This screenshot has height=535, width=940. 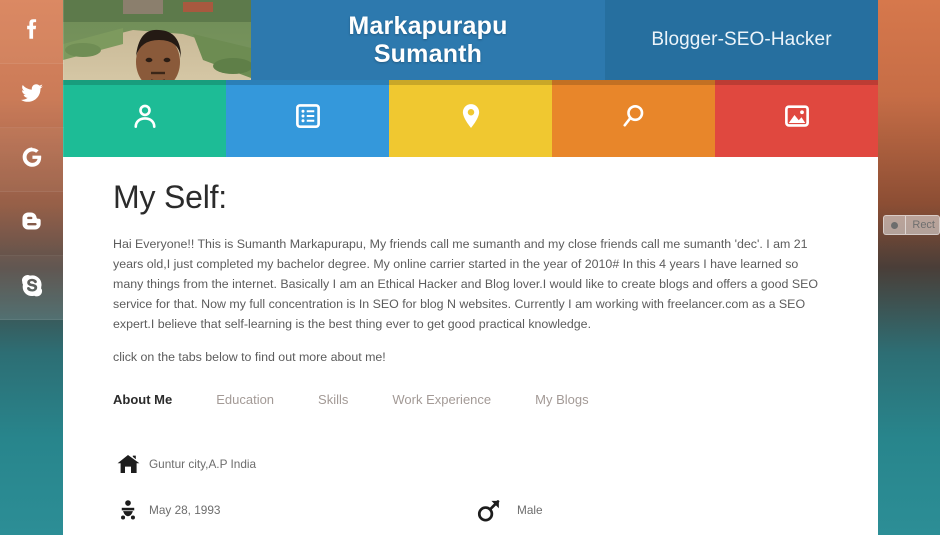 I want to click on info-row-birth-gender: May 28, 1993 Male, so click(x=470, y=510).